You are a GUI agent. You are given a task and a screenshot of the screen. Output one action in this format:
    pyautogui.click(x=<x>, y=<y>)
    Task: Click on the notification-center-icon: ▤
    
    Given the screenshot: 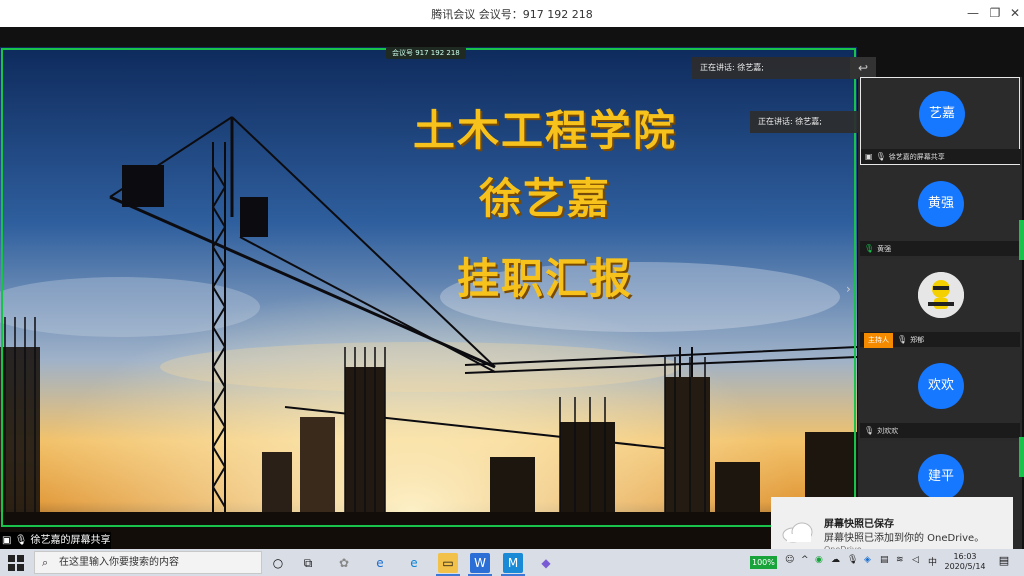 What is the action you would take?
    pyautogui.click(x=1004, y=562)
    